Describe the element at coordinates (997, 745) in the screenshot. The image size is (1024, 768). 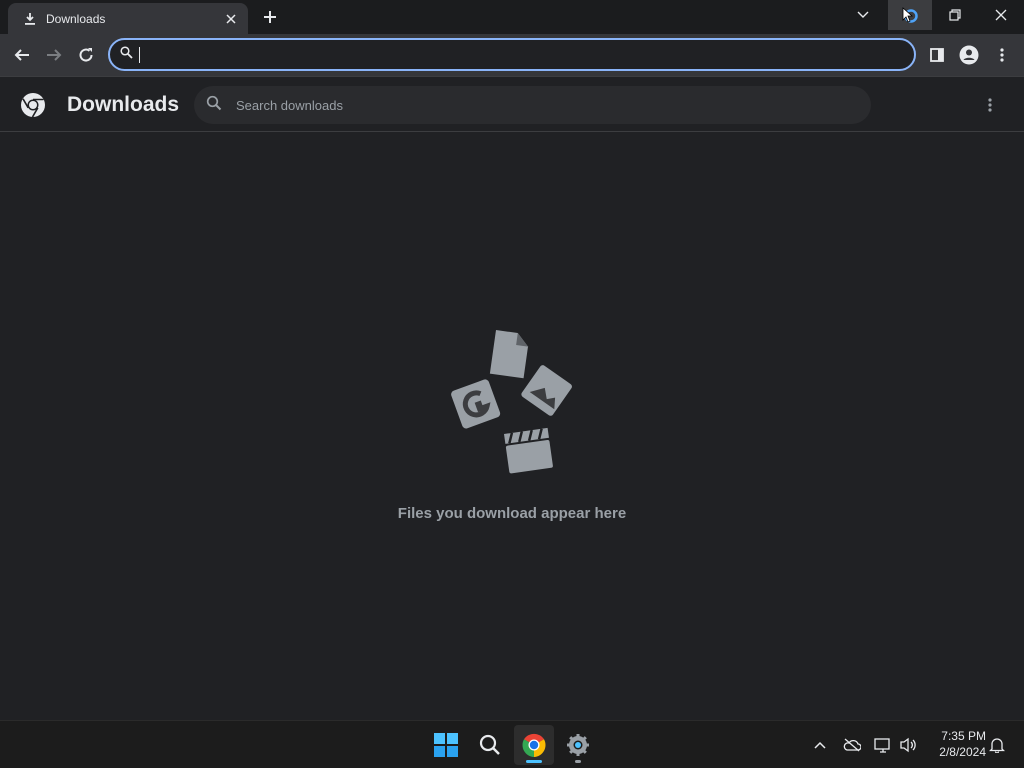
I see `notification-bell-icon` at that location.